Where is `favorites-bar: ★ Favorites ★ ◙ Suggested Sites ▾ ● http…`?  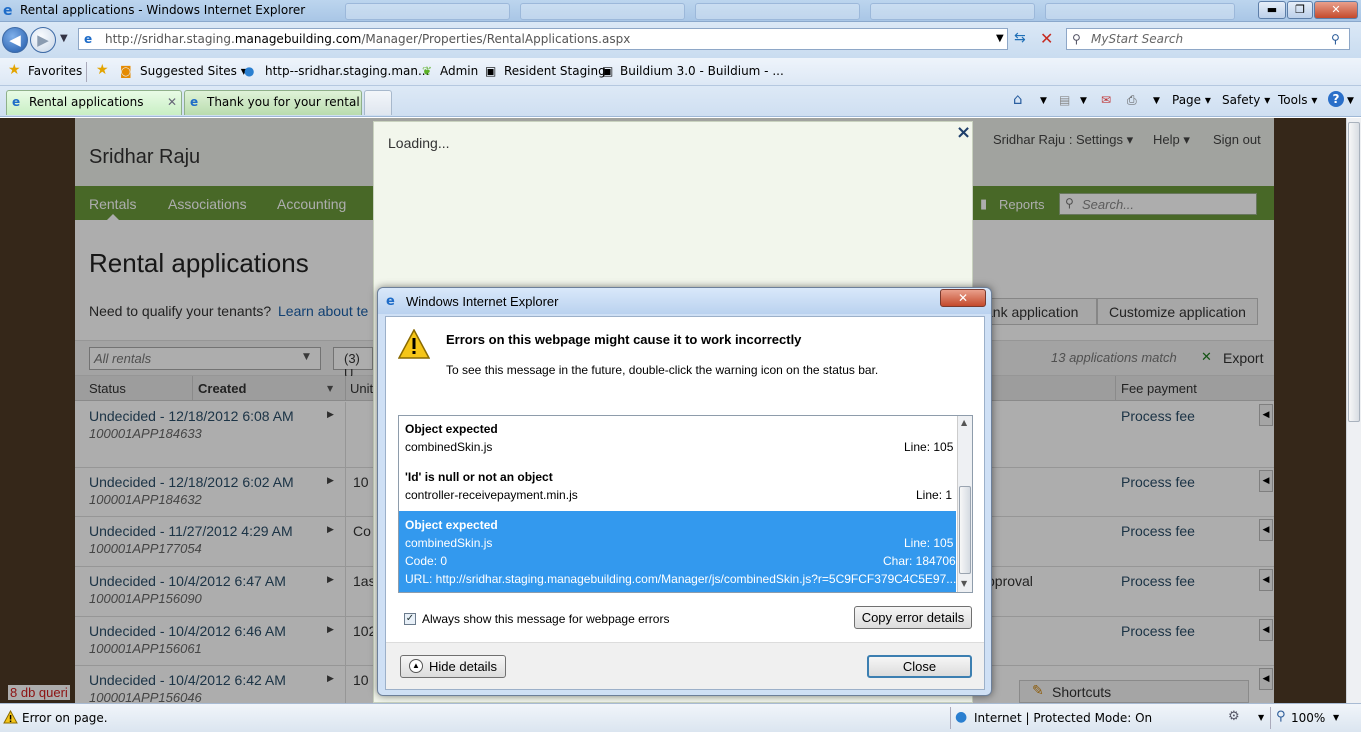 favorites-bar: ★ Favorites ★ ◙ Suggested Sites ▾ ● http… is located at coordinates (680, 72).